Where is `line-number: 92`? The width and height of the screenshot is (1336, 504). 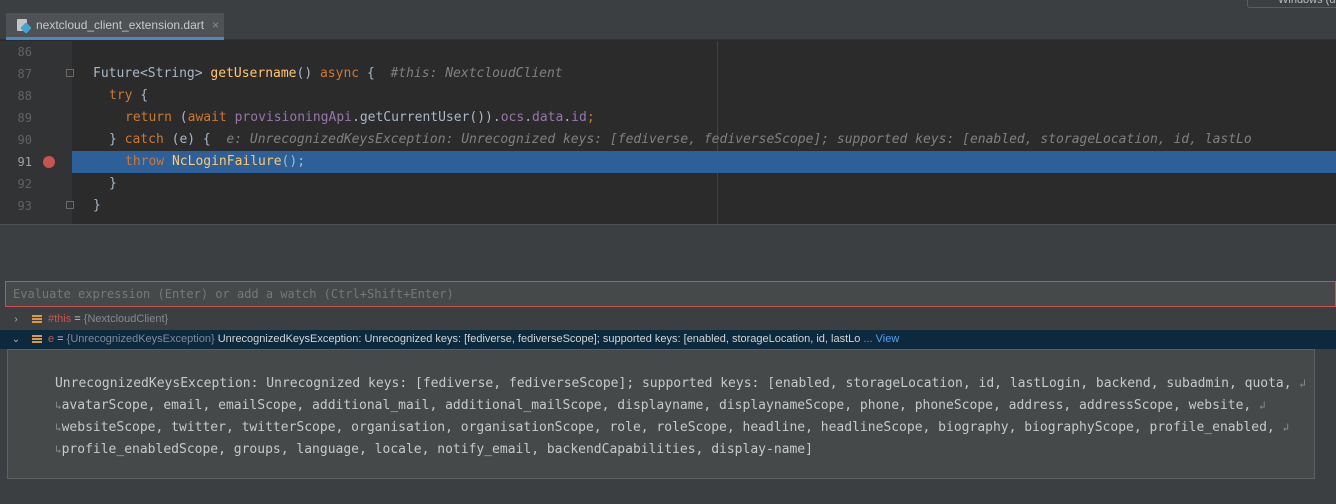
line-number: 92 is located at coordinates (24, 184).